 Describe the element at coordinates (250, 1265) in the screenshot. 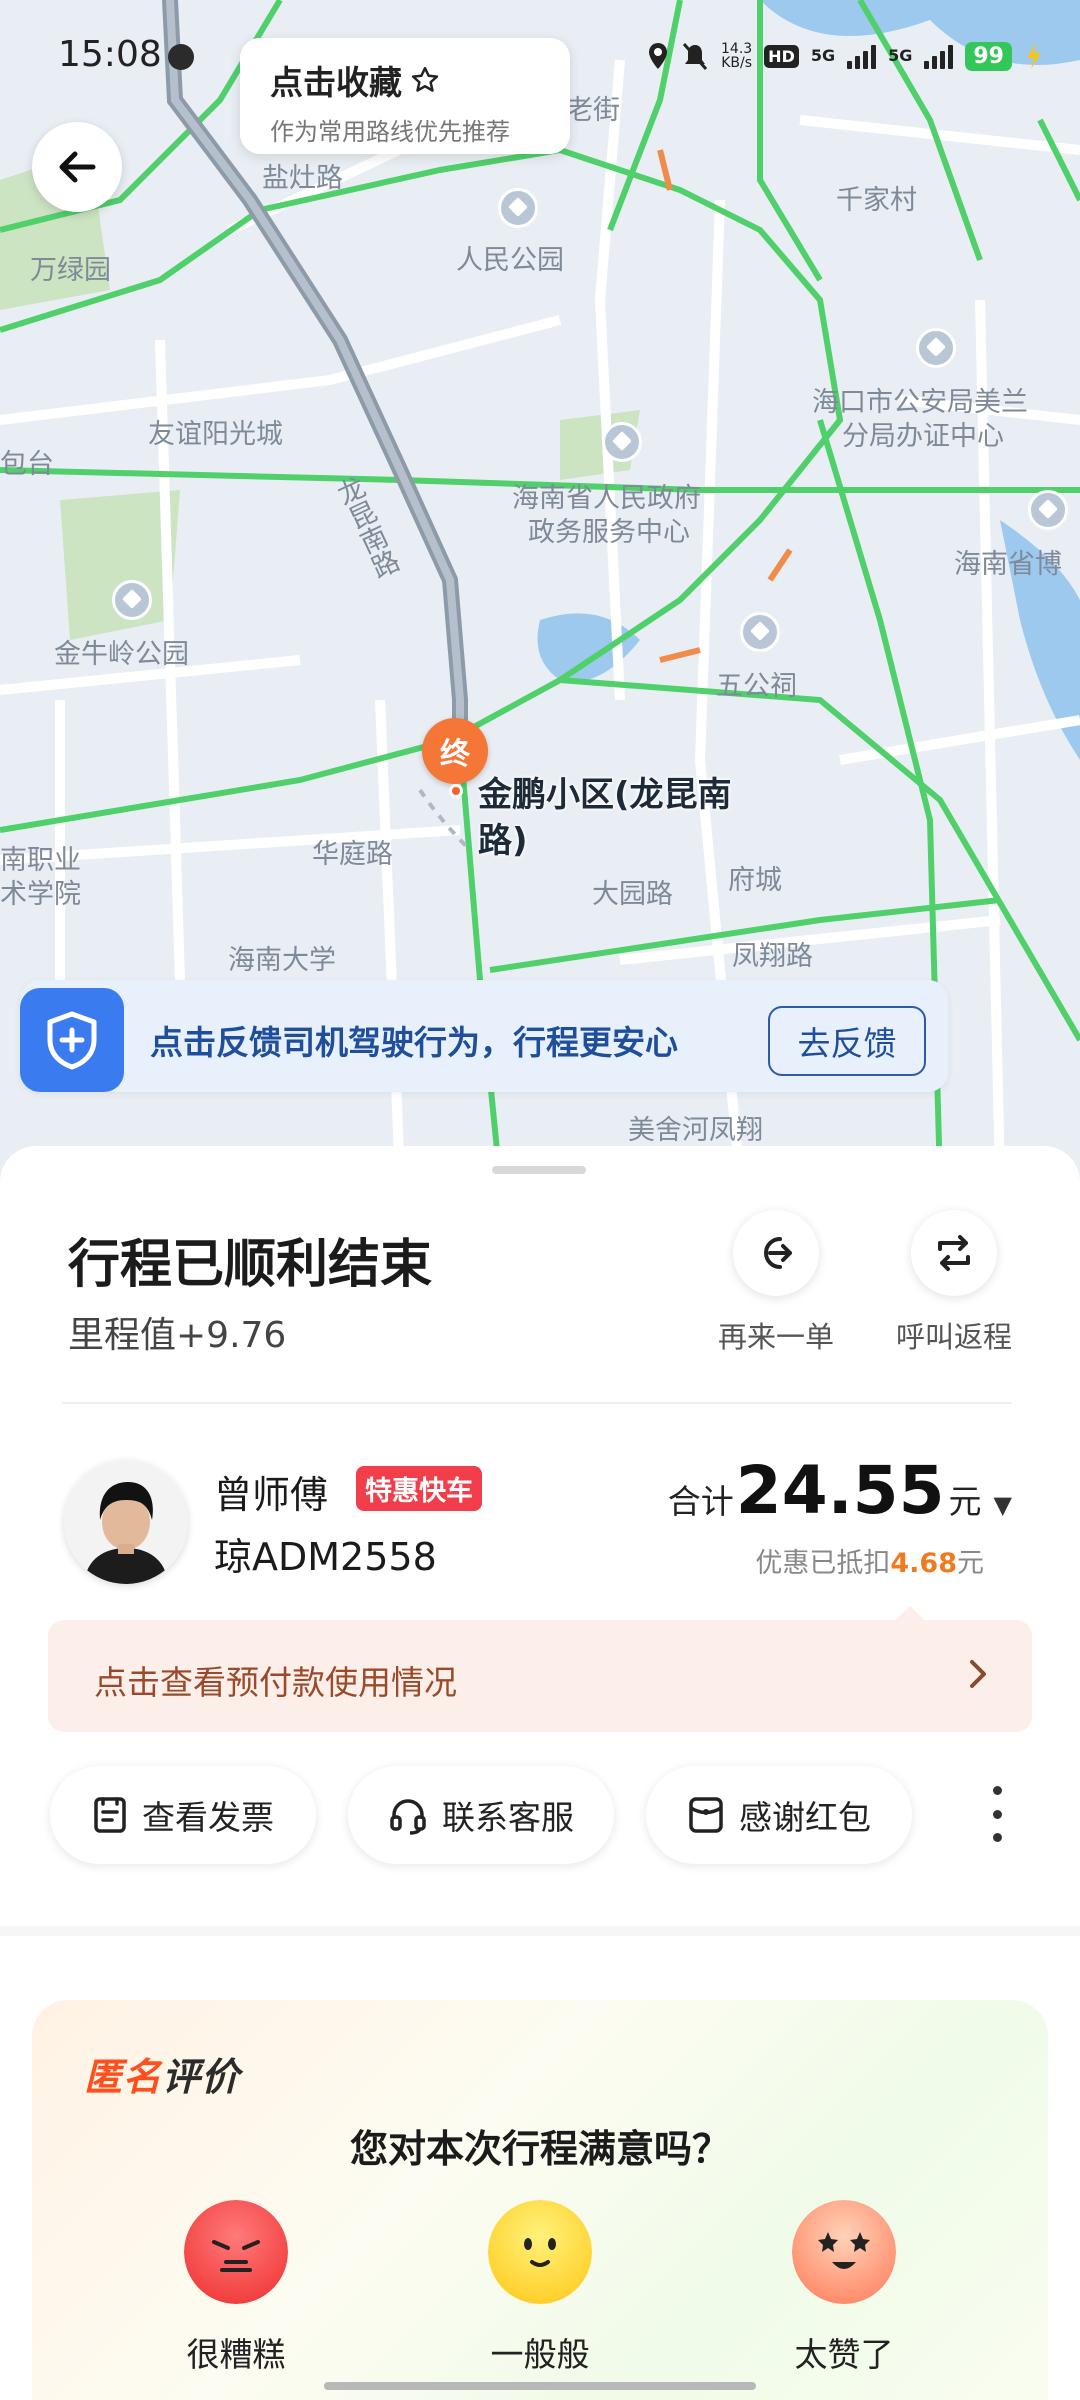

I see `trip-status-title: 行程已顺利结束` at that location.